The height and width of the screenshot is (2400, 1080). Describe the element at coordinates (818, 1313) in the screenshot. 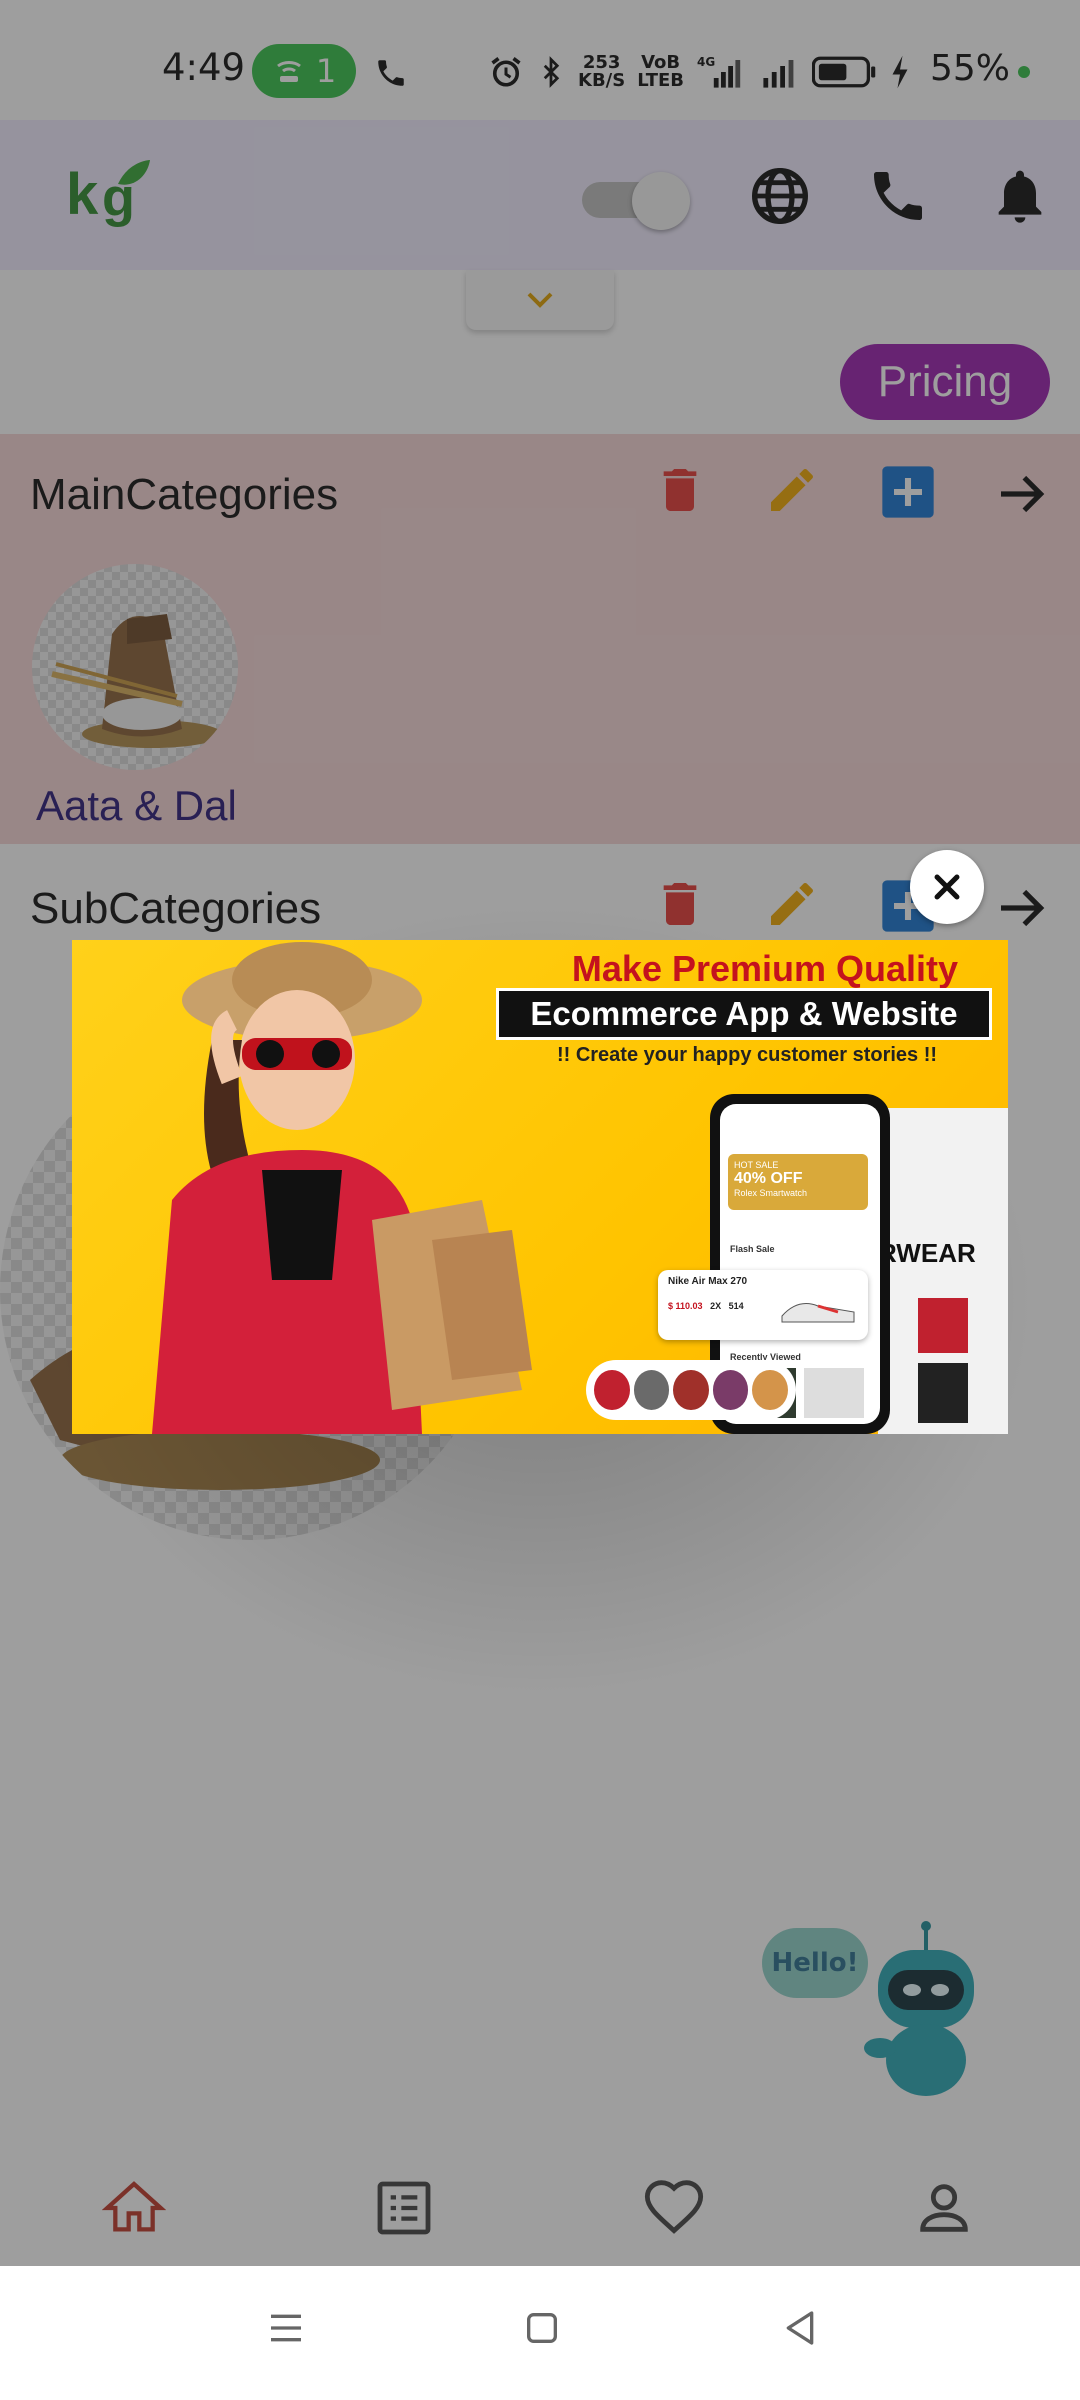

I see `sneaker-icon` at that location.